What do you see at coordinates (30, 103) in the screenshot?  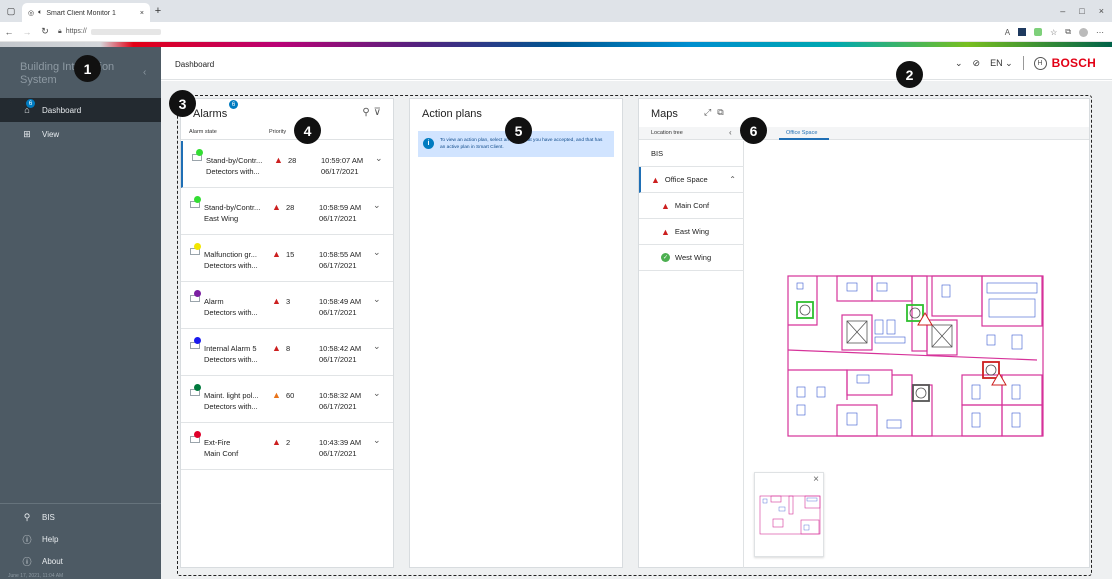 I see `dashboard-badge: 6` at bounding box center [30, 103].